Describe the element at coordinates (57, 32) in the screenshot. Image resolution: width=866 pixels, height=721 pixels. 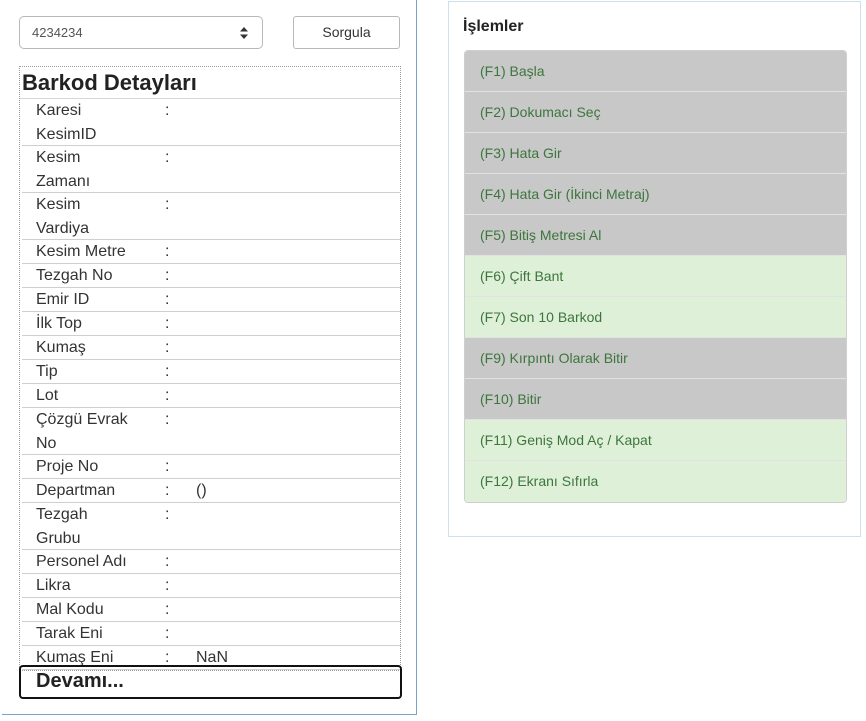
I see `barcode-value: 4234234` at that location.